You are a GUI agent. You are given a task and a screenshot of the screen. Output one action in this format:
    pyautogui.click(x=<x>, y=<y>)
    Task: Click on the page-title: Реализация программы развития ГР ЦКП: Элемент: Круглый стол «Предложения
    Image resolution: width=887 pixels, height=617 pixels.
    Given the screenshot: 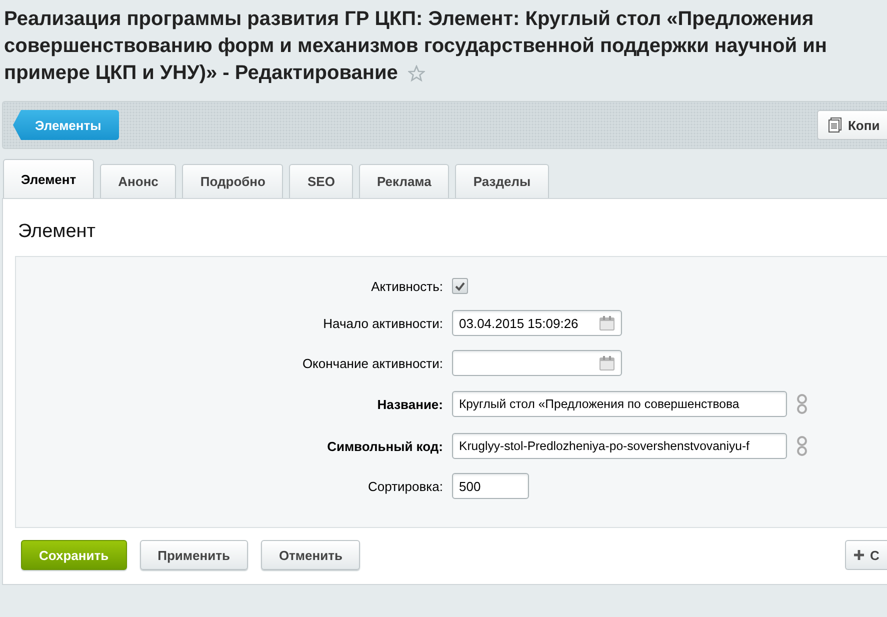 What is the action you would take?
    pyautogui.click(x=409, y=19)
    